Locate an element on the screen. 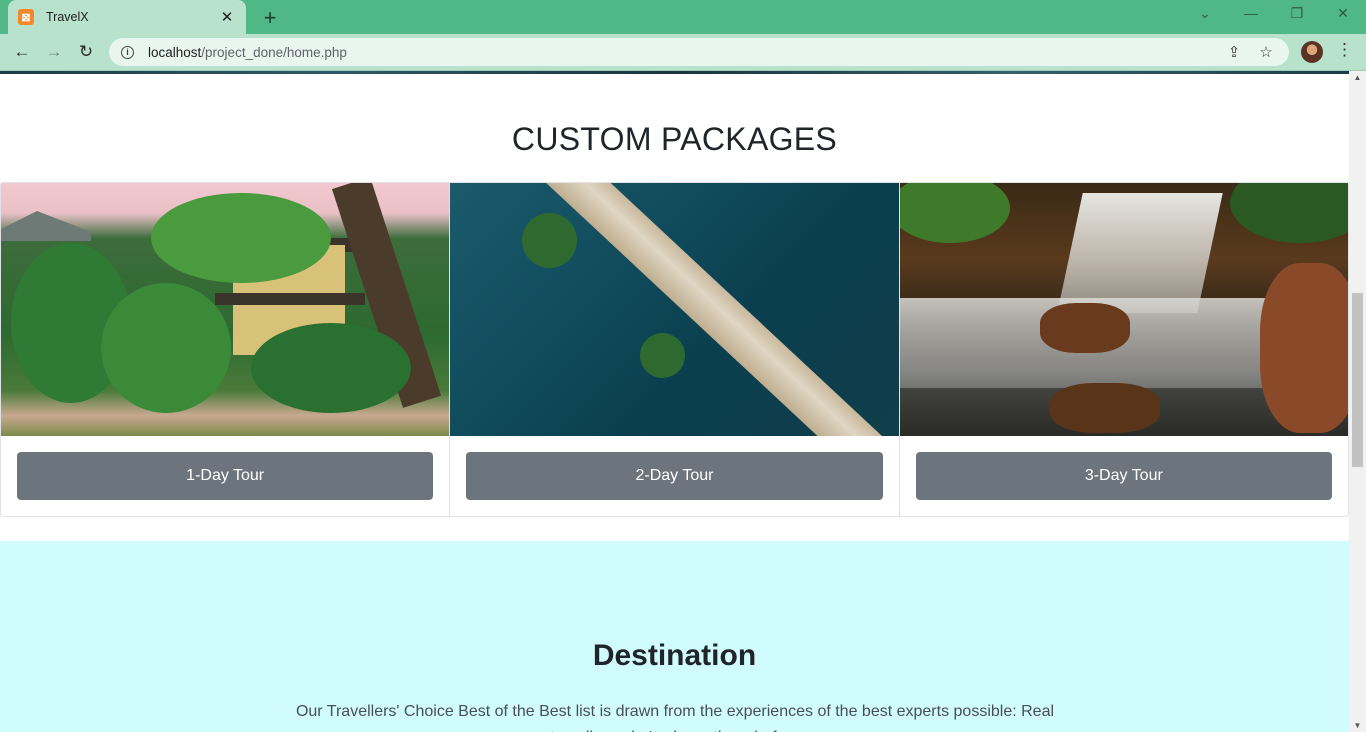 The width and height of the screenshot is (1366, 732). url-path: /project_done/home.php is located at coordinates (274, 52).